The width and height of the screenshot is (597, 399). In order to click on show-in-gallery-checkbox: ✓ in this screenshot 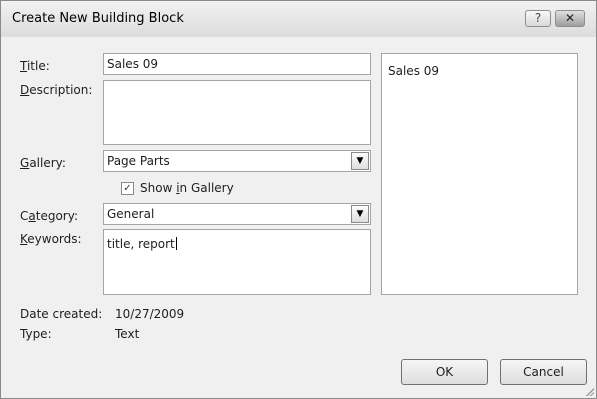, I will do `click(127, 188)`.